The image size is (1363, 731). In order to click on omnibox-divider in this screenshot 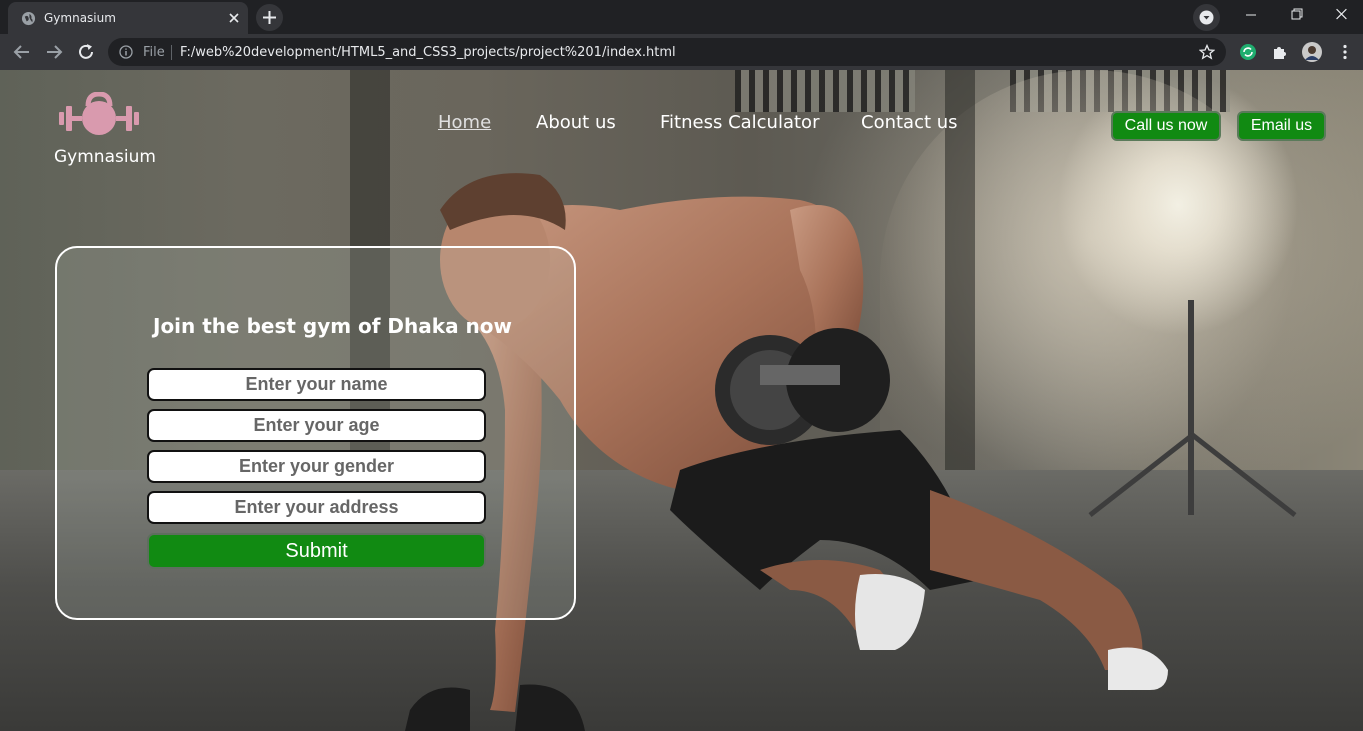, I will do `click(171, 52)`.